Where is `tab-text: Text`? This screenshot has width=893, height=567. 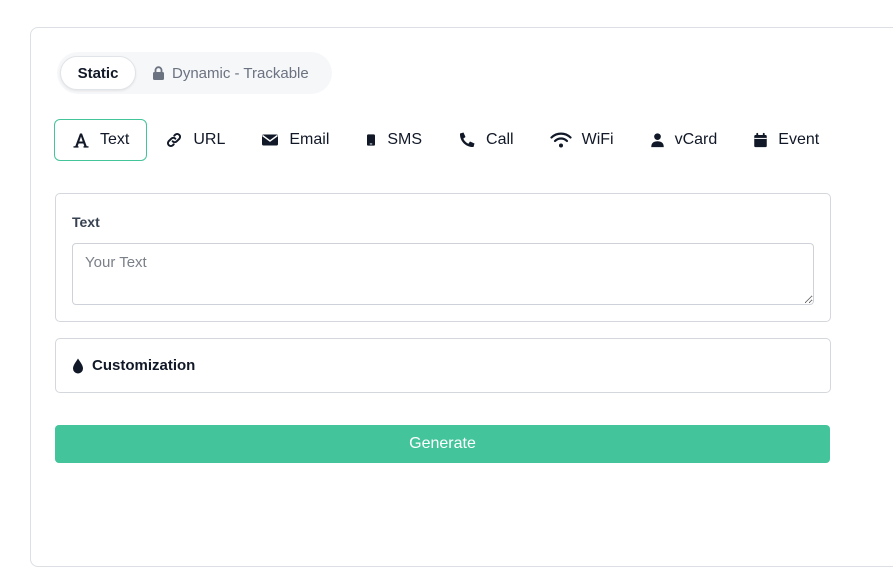
tab-text: Text is located at coordinates (101, 140).